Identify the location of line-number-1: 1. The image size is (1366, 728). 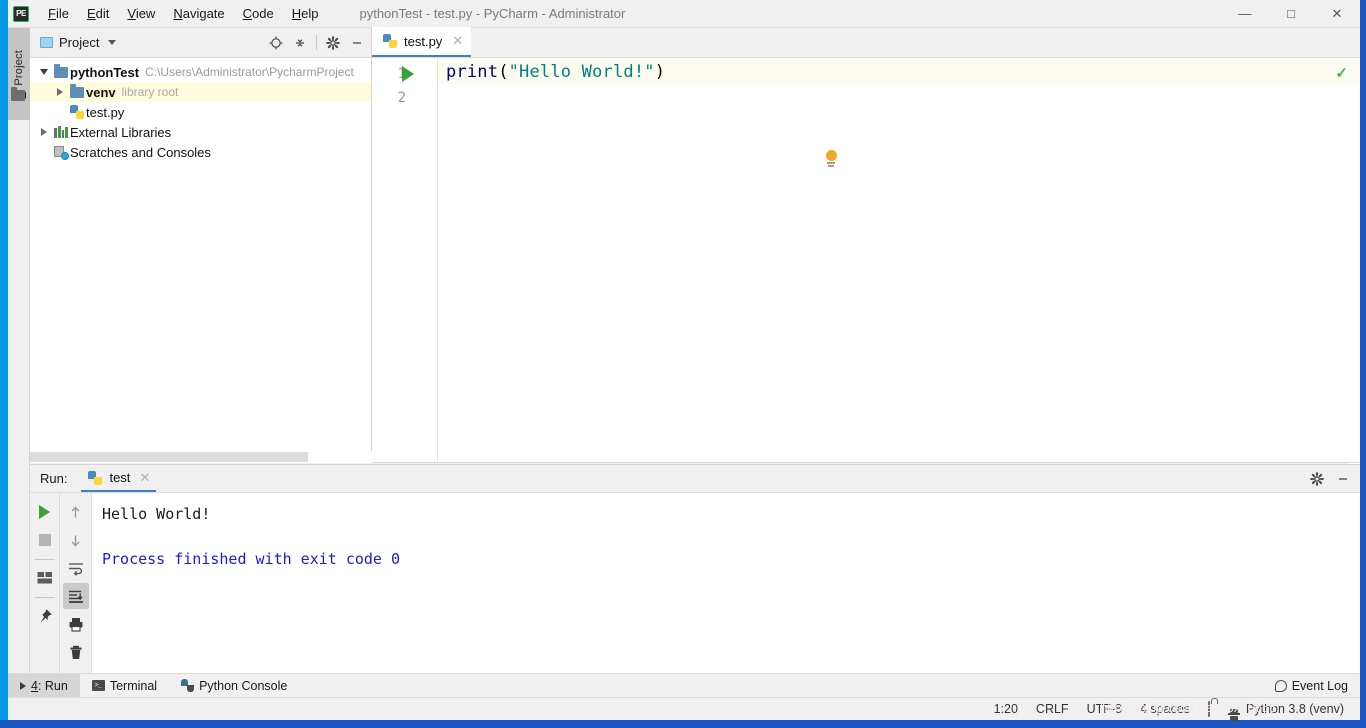
(401, 74).